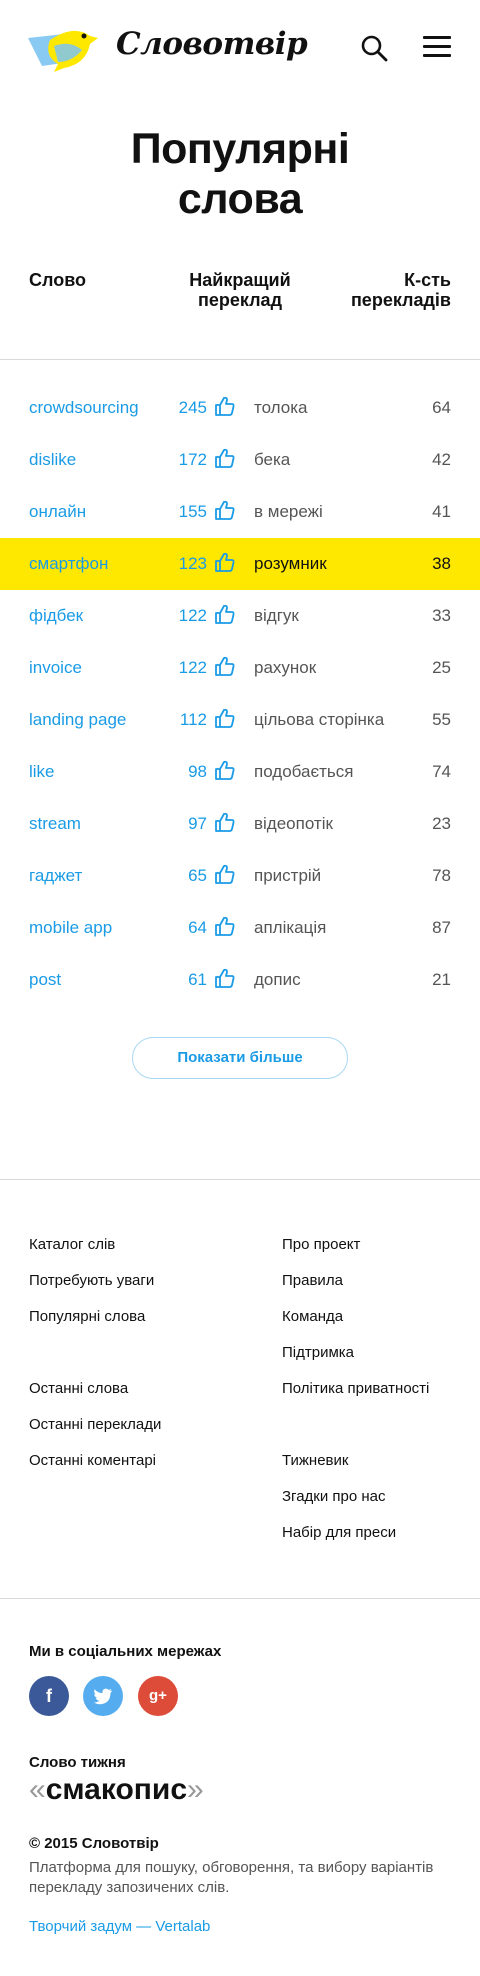  Describe the element at coordinates (52, 460) in the screenshot. I see `word-link: dislike` at that location.